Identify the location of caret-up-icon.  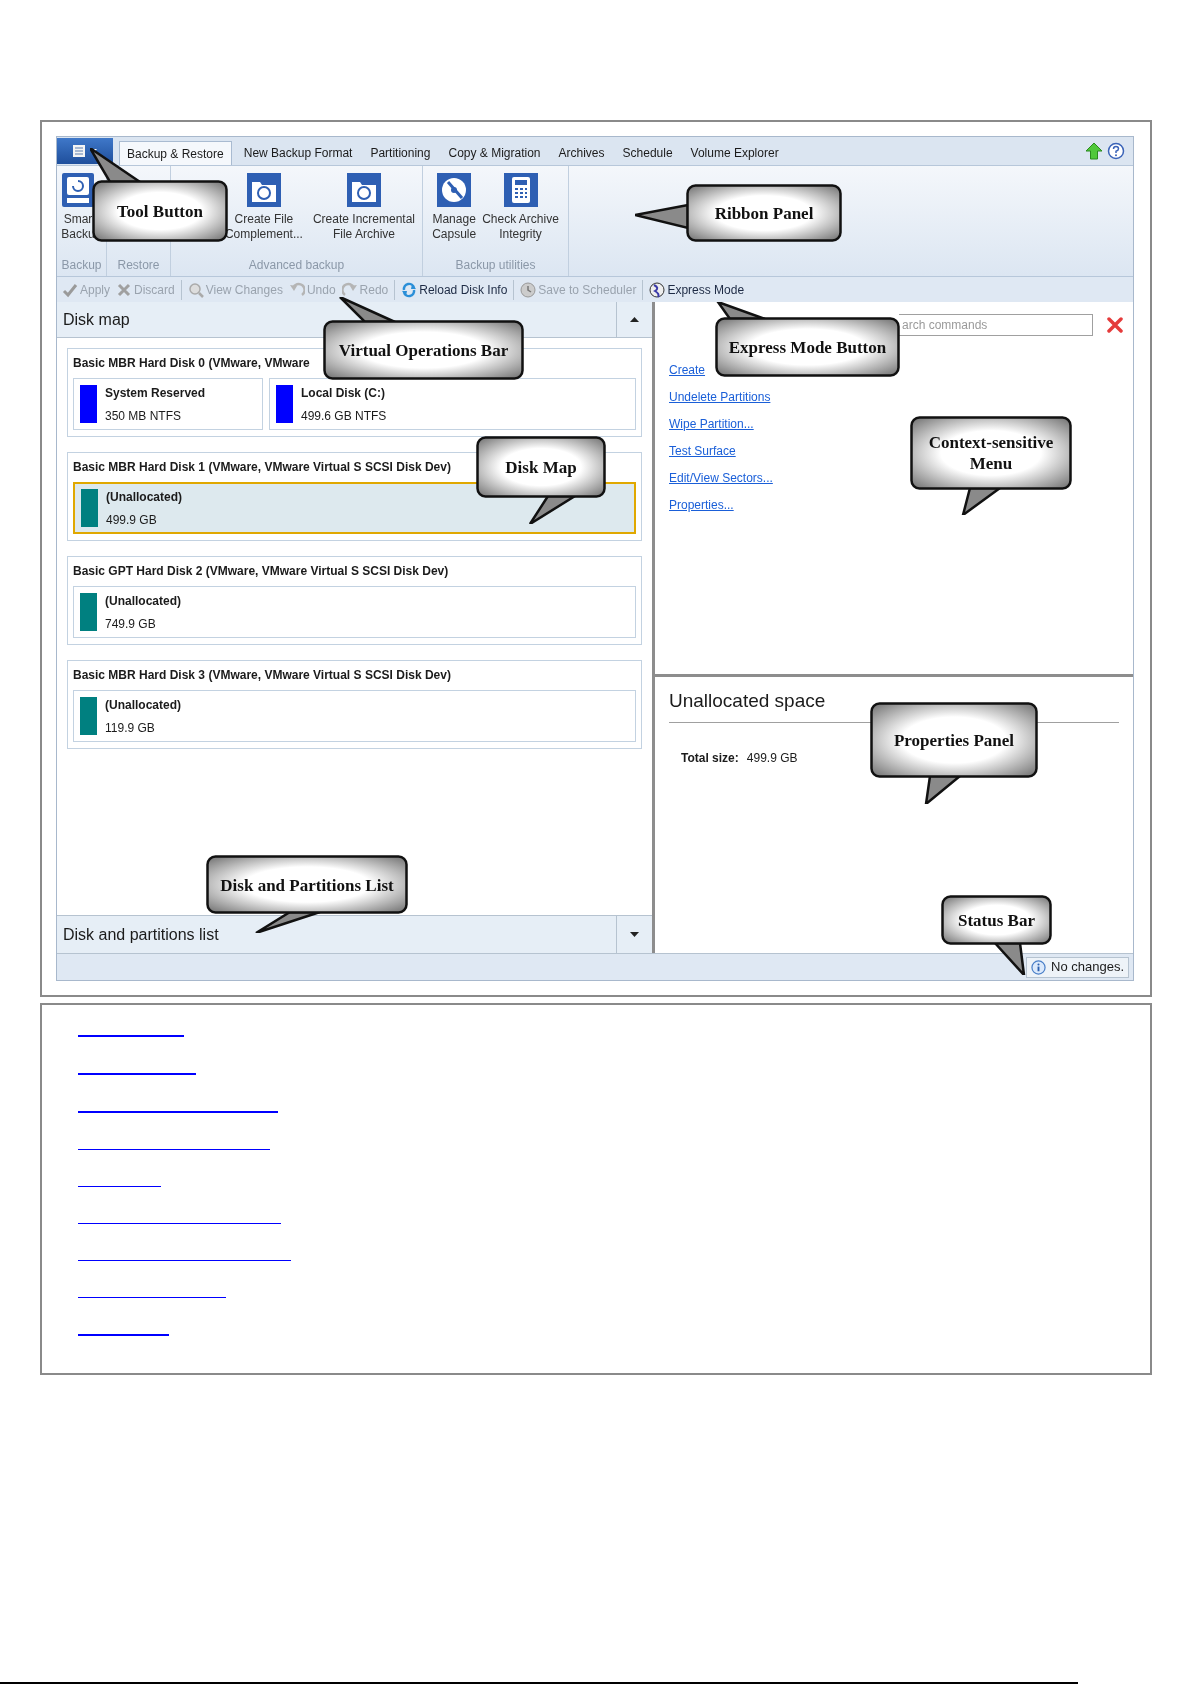
(634, 319).